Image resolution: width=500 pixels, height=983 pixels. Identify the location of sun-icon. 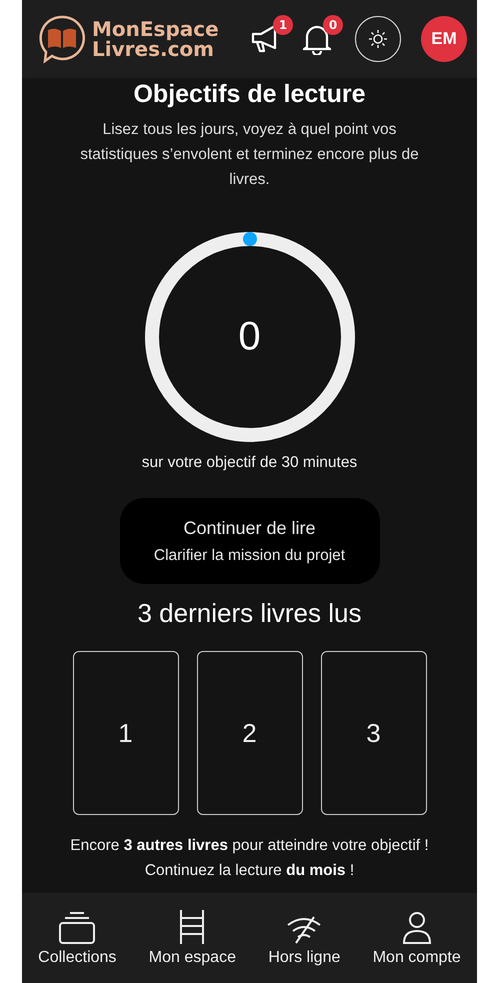
(378, 39).